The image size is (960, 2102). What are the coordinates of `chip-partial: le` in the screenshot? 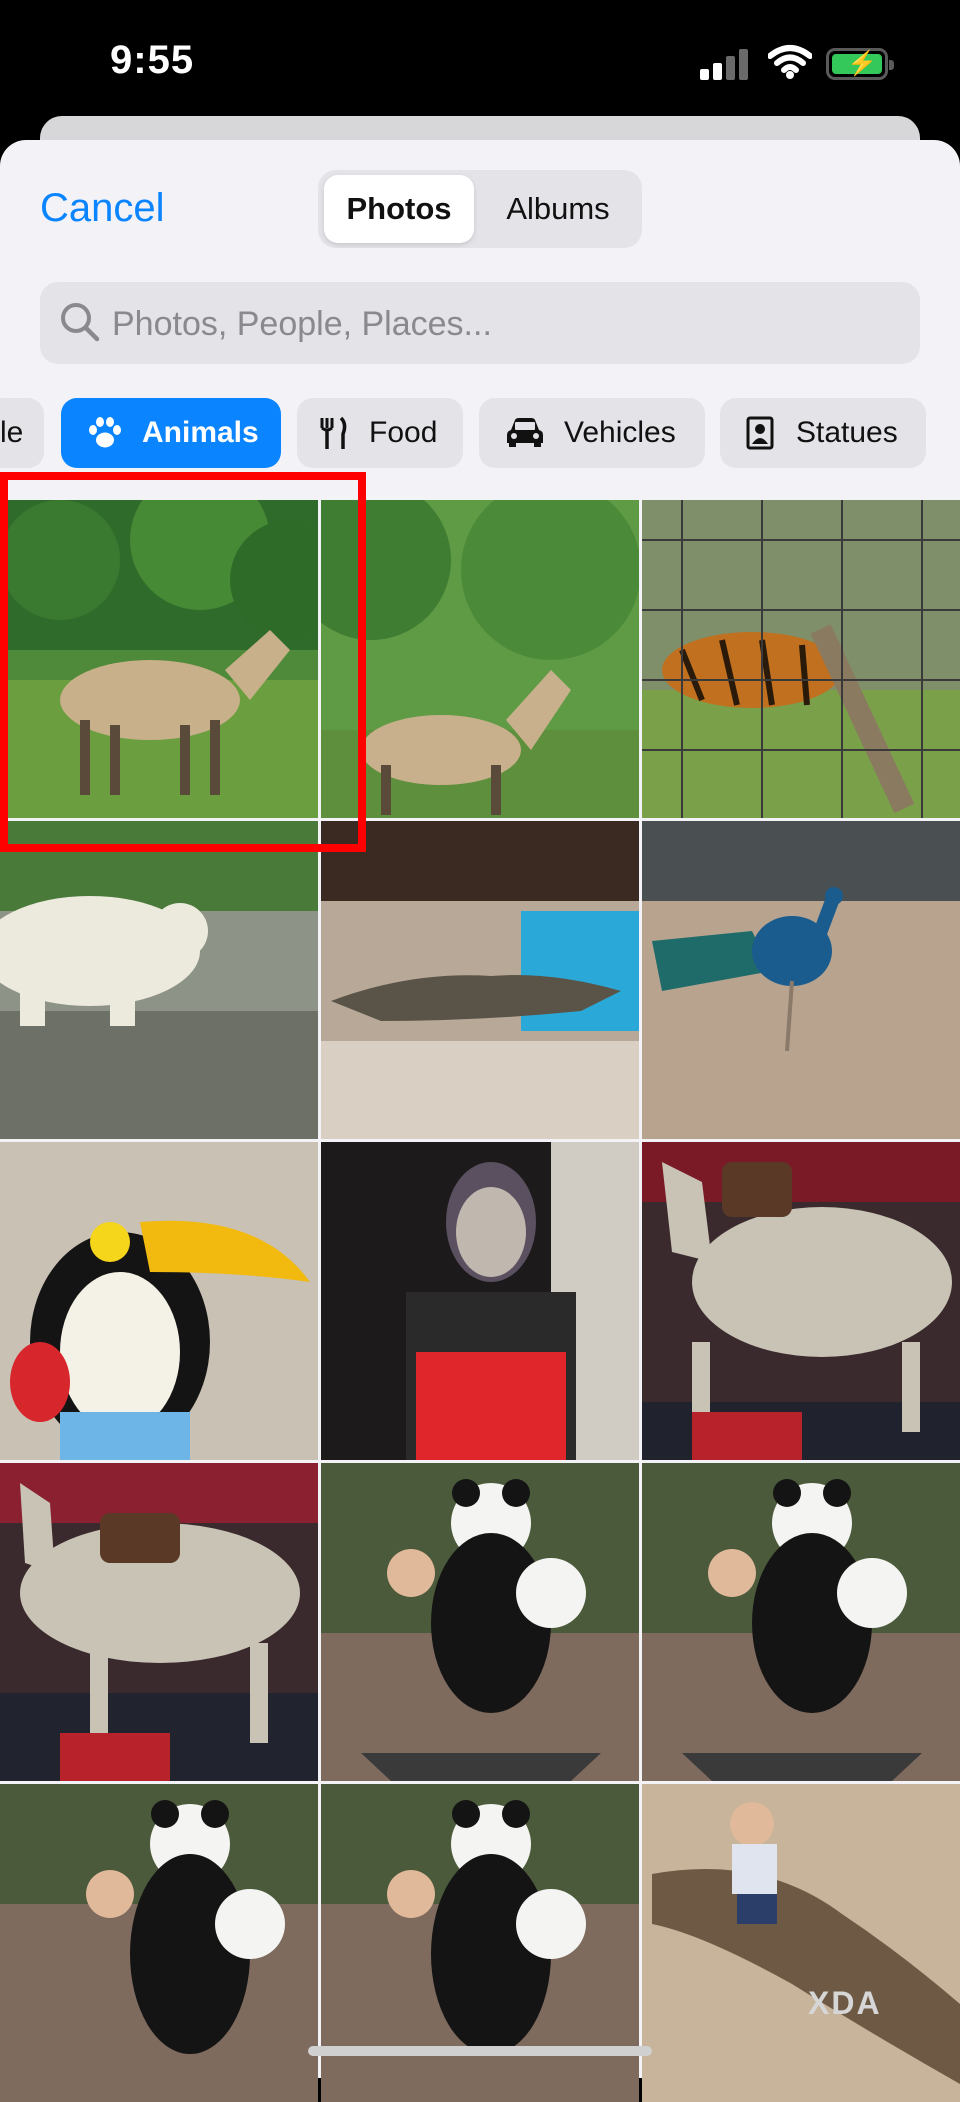 It's located at (22, 433).